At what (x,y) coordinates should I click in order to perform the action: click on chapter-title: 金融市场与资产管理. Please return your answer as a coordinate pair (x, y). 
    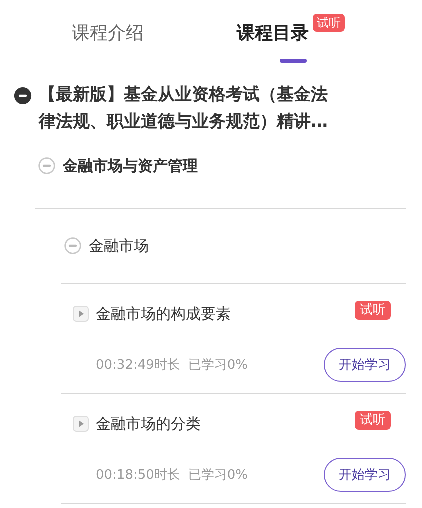
    Looking at the image, I should click on (130, 166).